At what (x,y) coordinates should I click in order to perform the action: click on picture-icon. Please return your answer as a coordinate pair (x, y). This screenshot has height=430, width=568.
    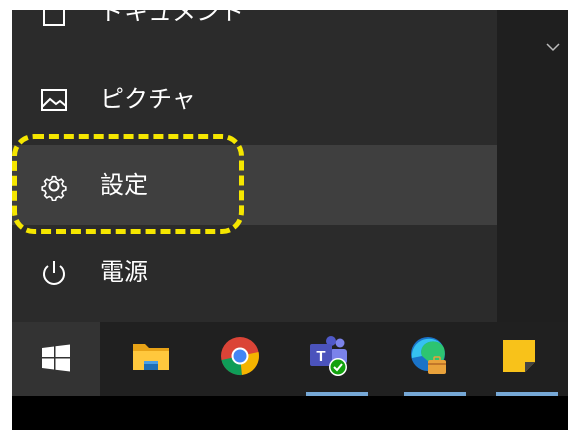
    Looking at the image, I should click on (54, 100).